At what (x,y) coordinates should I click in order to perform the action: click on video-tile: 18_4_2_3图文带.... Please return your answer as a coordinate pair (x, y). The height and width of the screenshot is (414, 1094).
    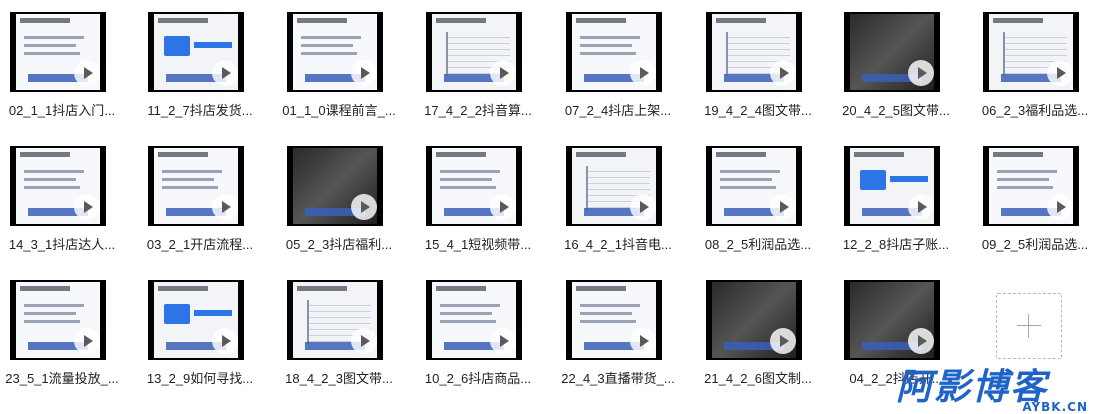
    Looking at the image, I should click on (339, 334).